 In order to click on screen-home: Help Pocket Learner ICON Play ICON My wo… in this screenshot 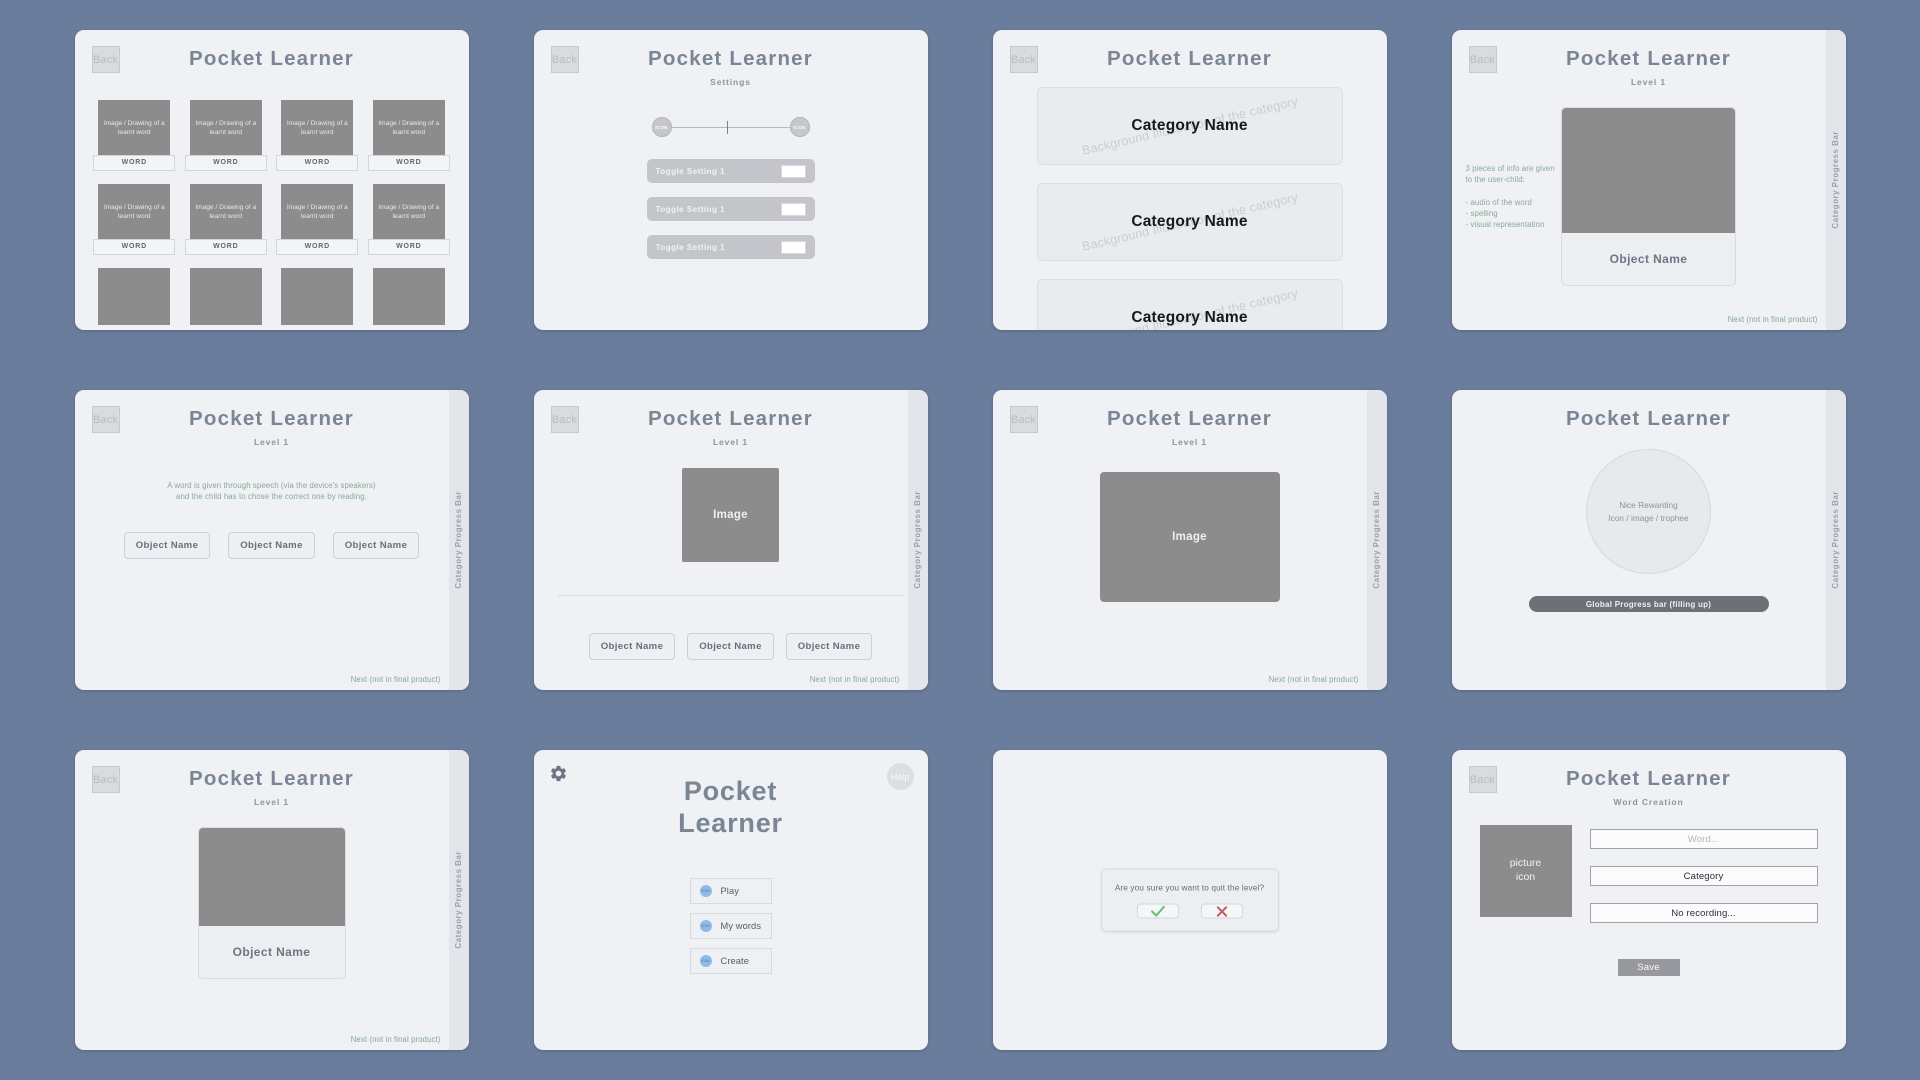, I will do `click(730, 900)`.